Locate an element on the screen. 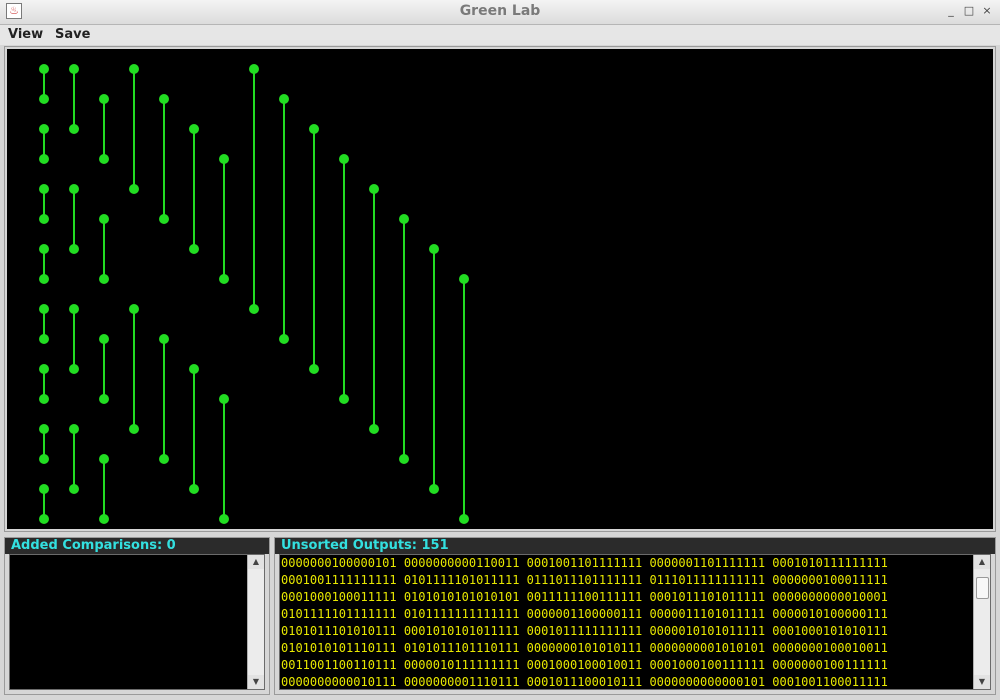  added-scrollbar: ▲ ▼ is located at coordinates (255, 622).